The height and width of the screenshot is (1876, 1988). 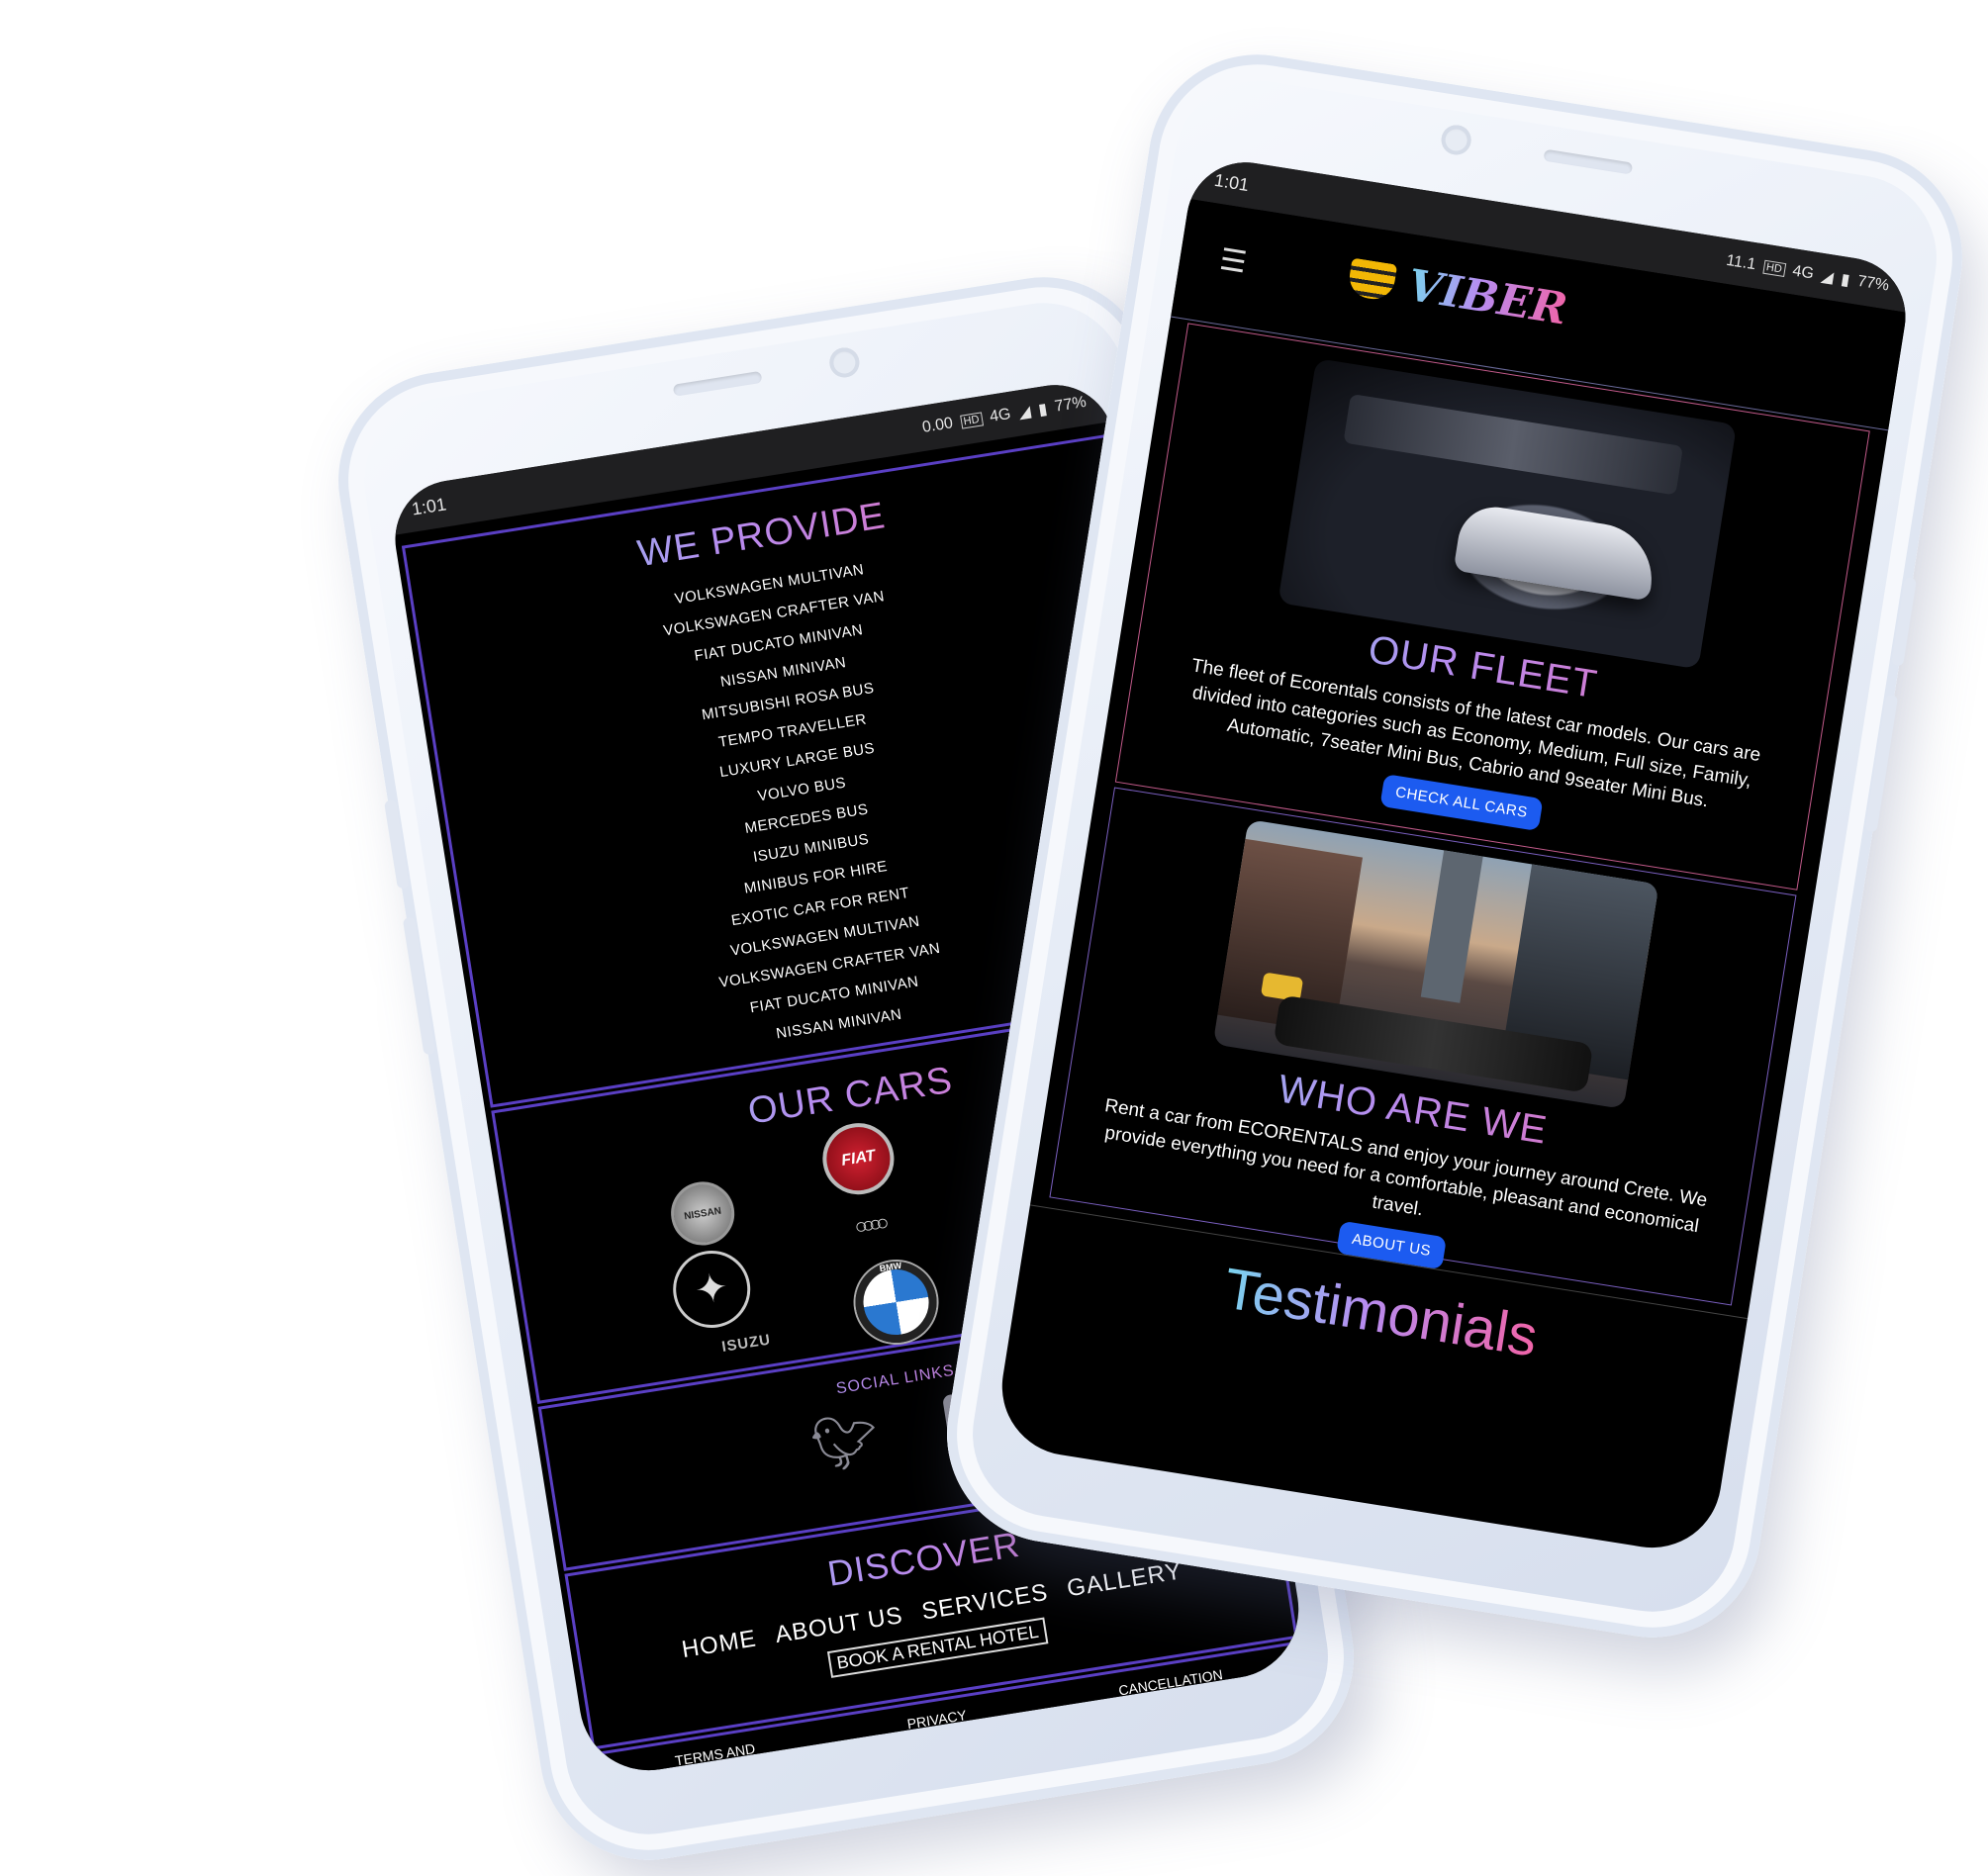 What do you see at coordinates (896, 1302) in the screenshot?
I see `bmw-logo-icon: BMW` at bounding box center [896, 1302].